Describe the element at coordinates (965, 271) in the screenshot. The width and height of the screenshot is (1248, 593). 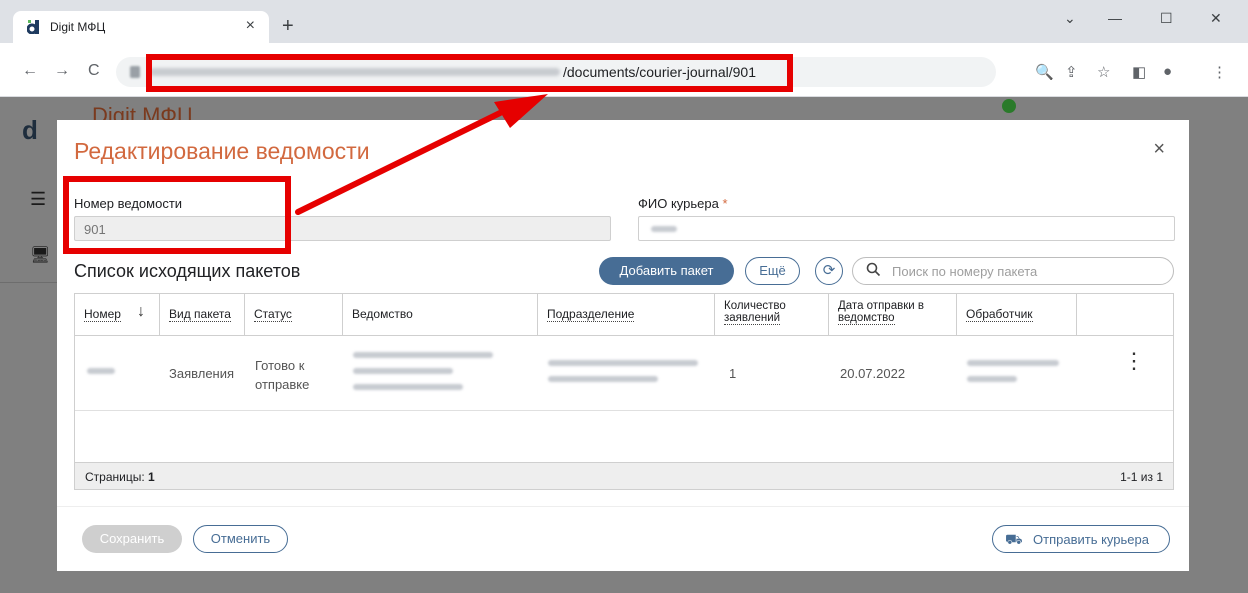
I see `search-placeholder: Поиск по номеру пакета` at that location.